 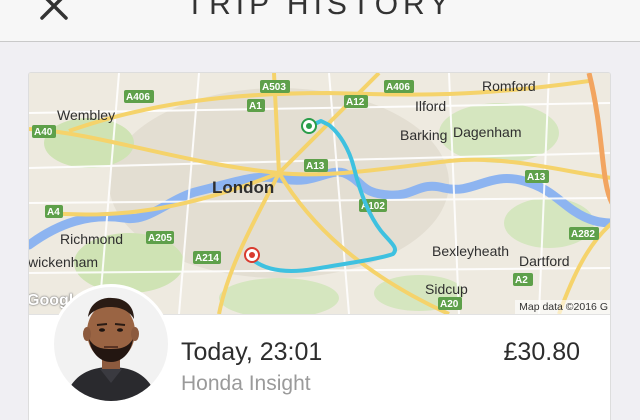 What do you see at coordinates (521, 280) in the screenshot?
I see `svg-text: A2` at bounding box center [521, 280].